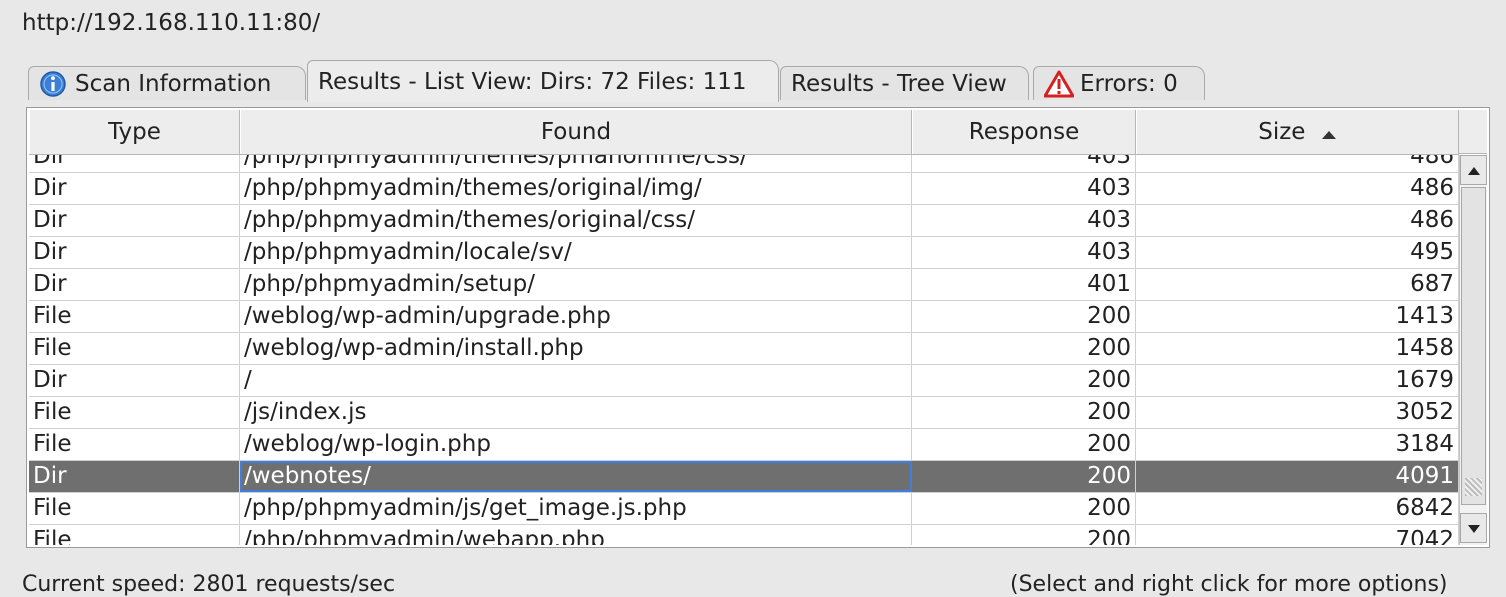 This screenshot has height=597, width=1506. Describe the element at coordinates (532, 81) in the screenshot. I see `tab-label: Results - List View: Dirs: 72 Files: 111` at that location.